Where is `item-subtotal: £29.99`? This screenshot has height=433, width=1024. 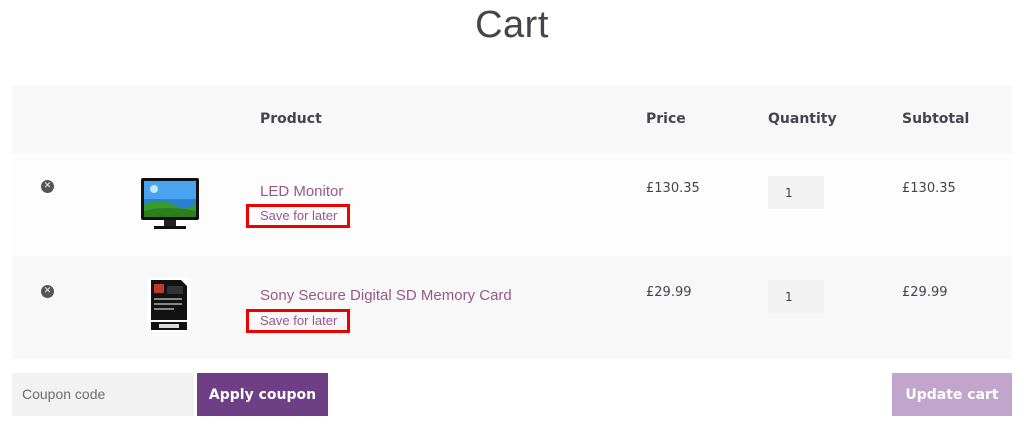 item-subtotal: £29.99 is located at coordinates (925, 292).